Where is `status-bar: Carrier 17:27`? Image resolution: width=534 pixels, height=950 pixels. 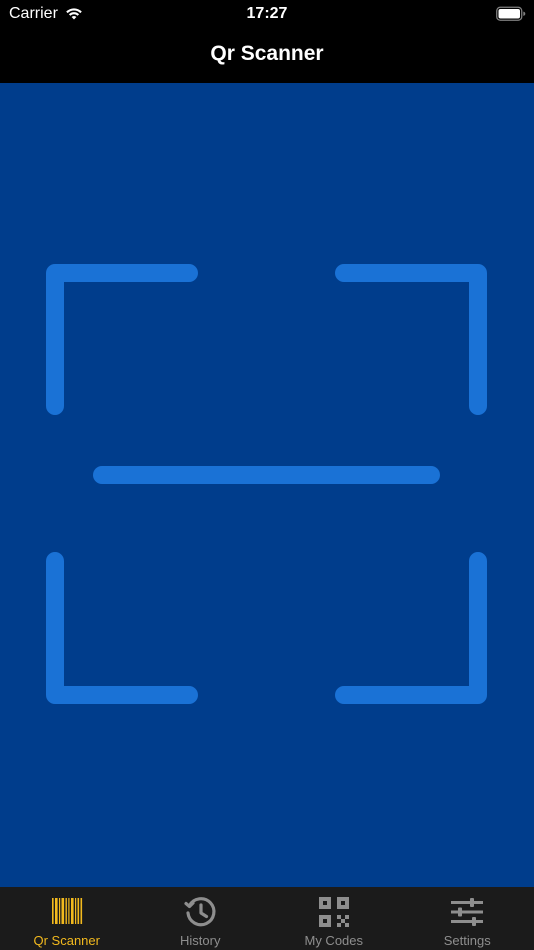 status-bar: Carrier 17:27 is located at coordinates (267, 15).